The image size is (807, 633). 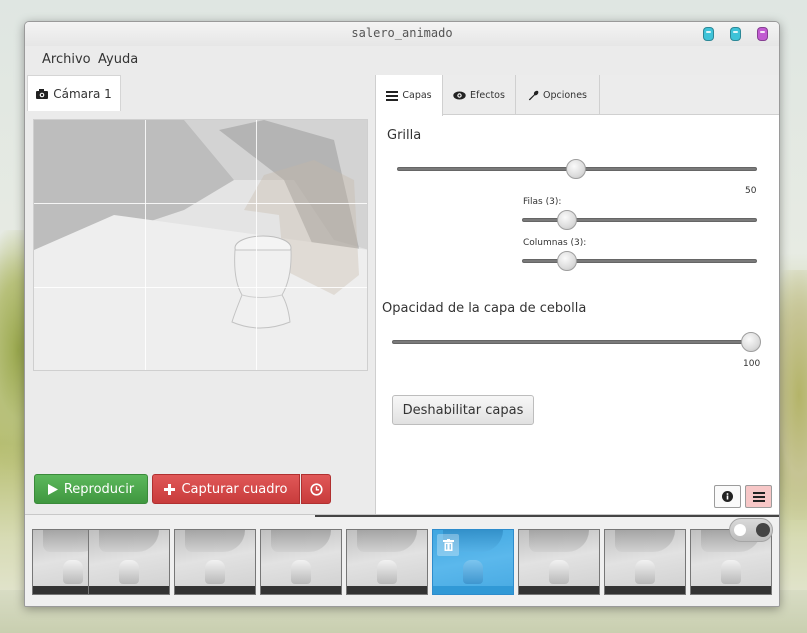 I want to click on frame-timeline, so click(x=402, y=560).